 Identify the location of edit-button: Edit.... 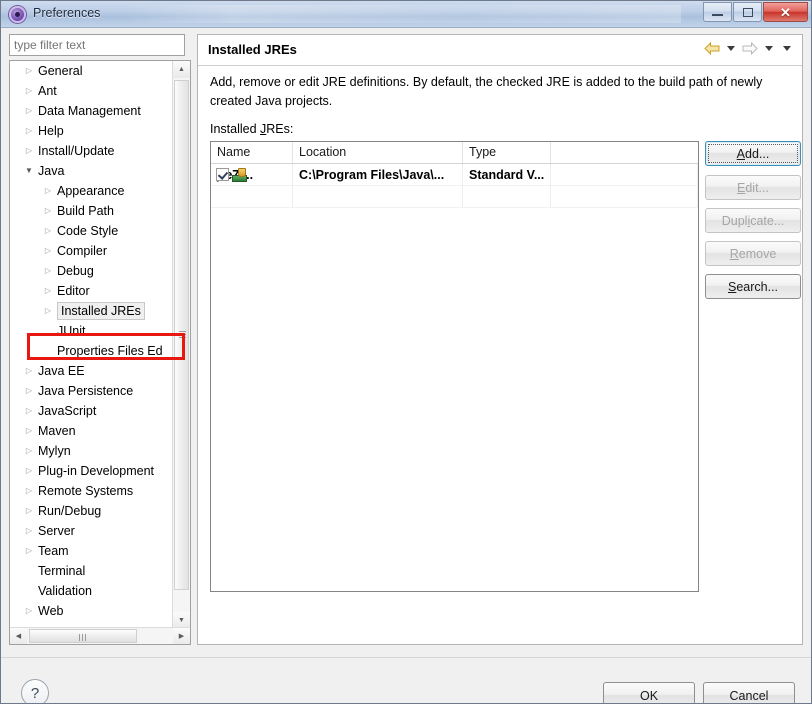
(753, 187).